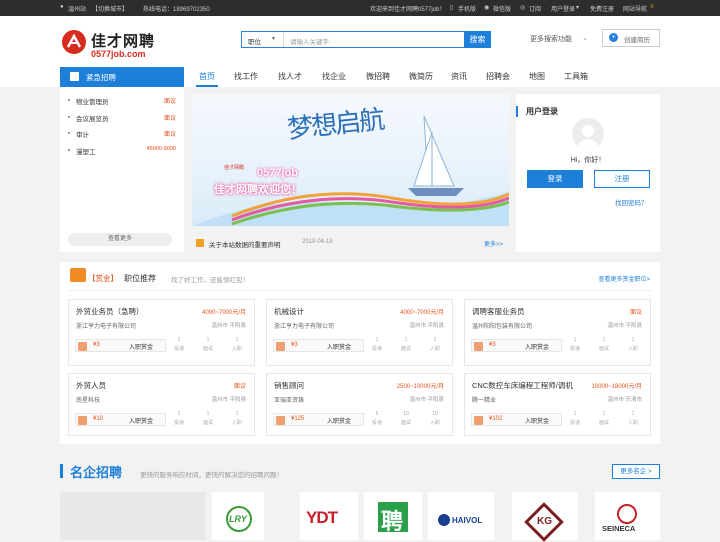  I want to click on tab-find-talent: 找人才, so click(290, 77).